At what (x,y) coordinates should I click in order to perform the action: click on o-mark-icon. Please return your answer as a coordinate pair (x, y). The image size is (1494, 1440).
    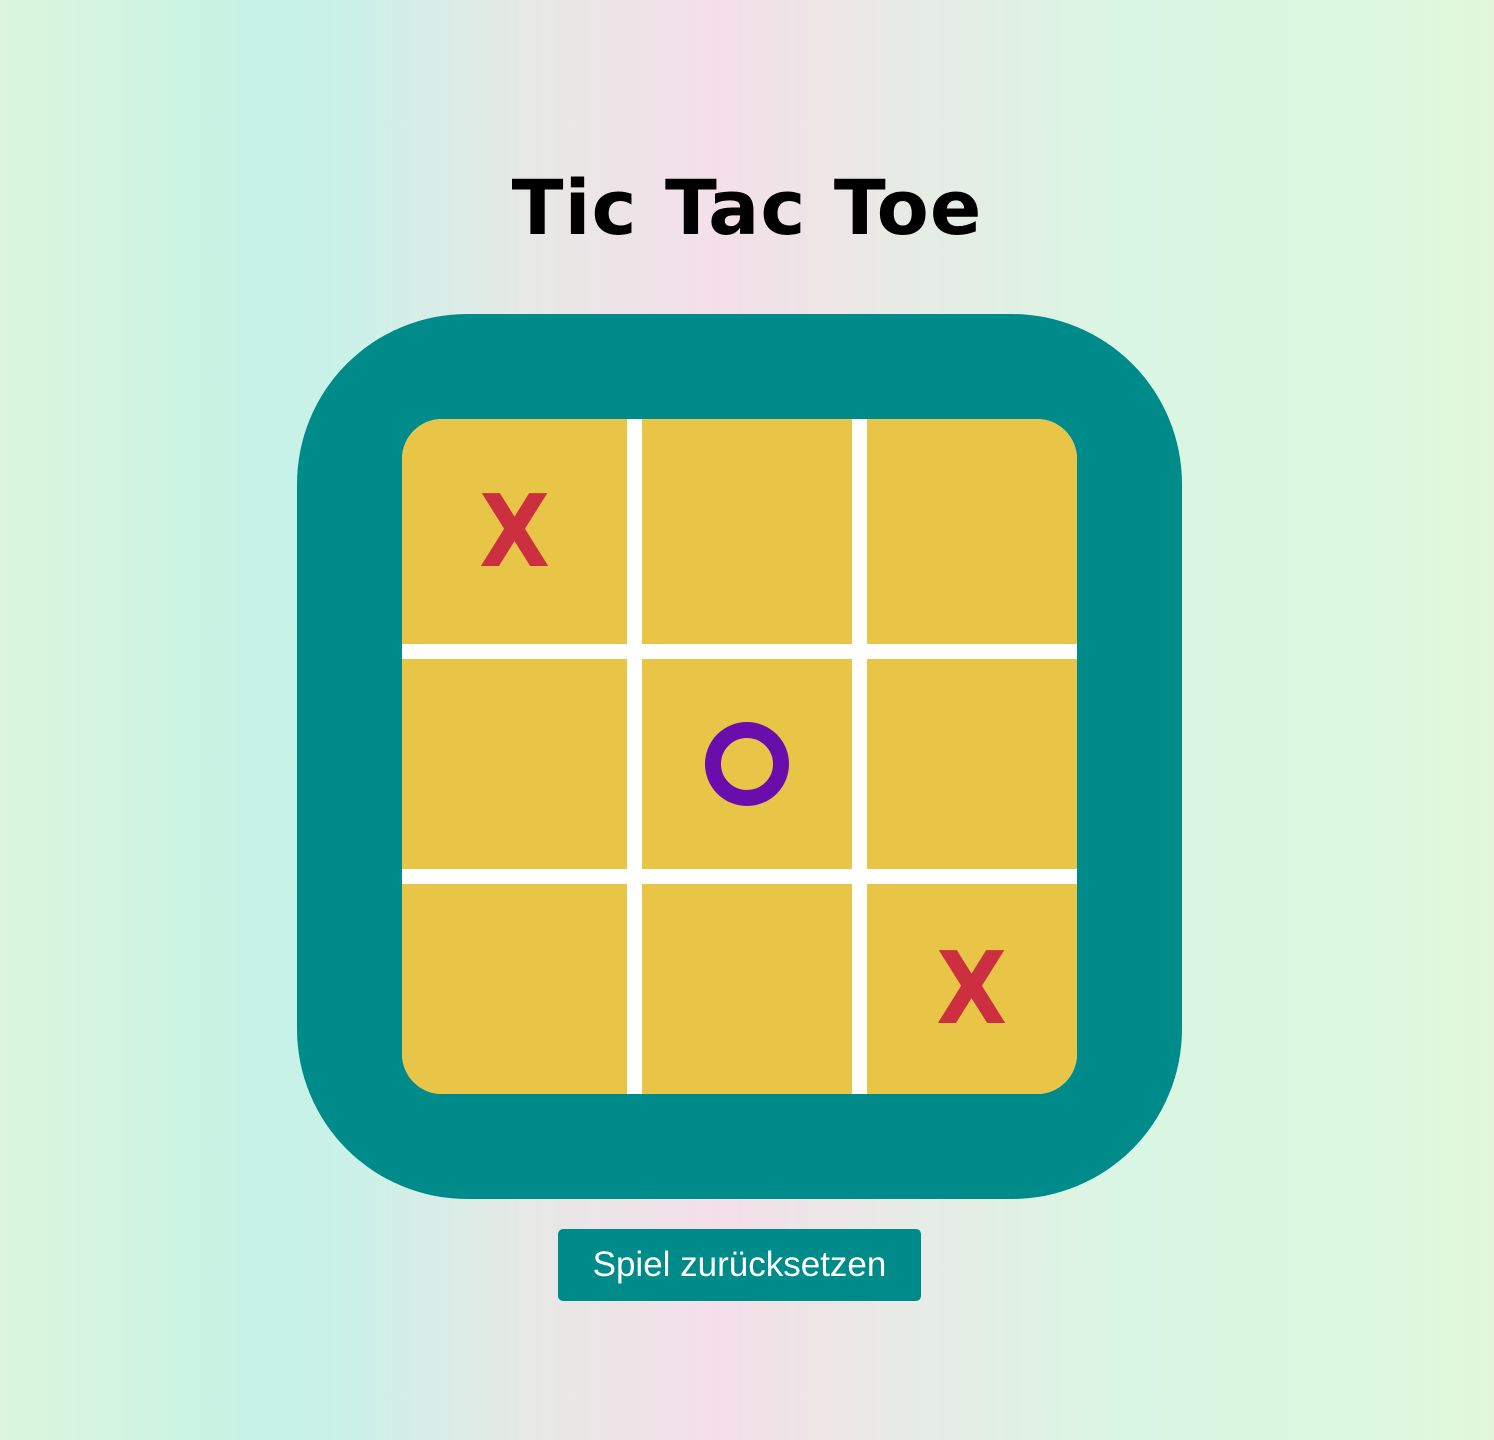
    Looking at the image, I should click on (747, 764).